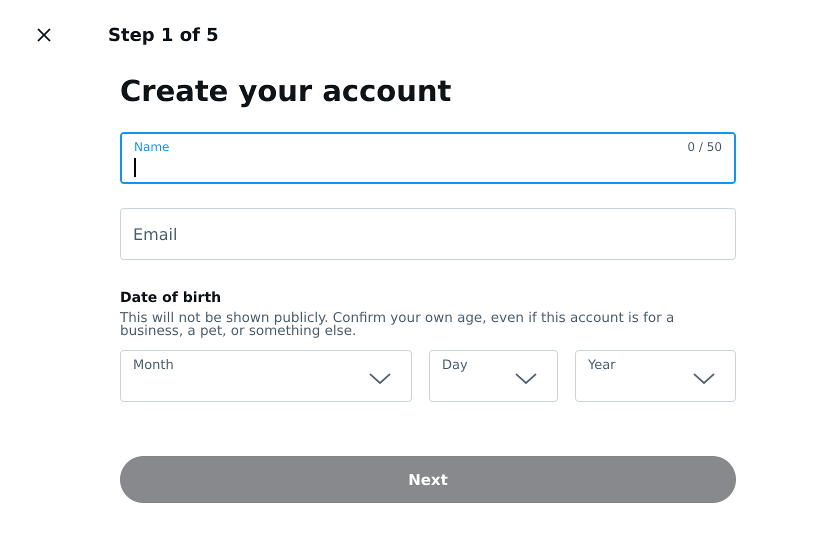  I want to click on text-cursor, so click(135, 167).